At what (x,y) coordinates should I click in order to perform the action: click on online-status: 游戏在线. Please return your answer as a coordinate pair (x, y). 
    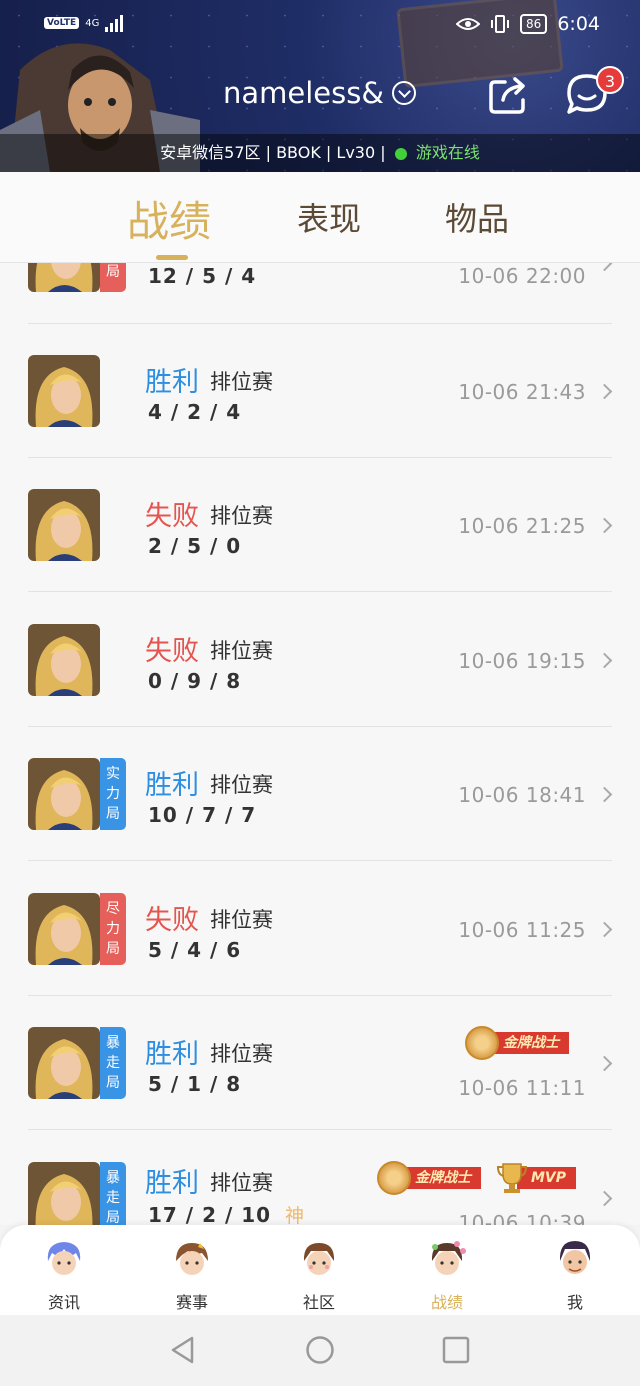
    Looking at the image, I should click on (447, 152).